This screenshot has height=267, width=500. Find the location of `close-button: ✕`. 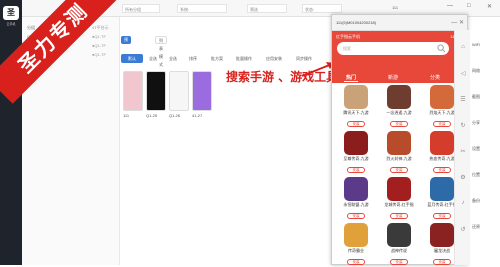

close-button: ✕ is located at coordinates (489, 6).